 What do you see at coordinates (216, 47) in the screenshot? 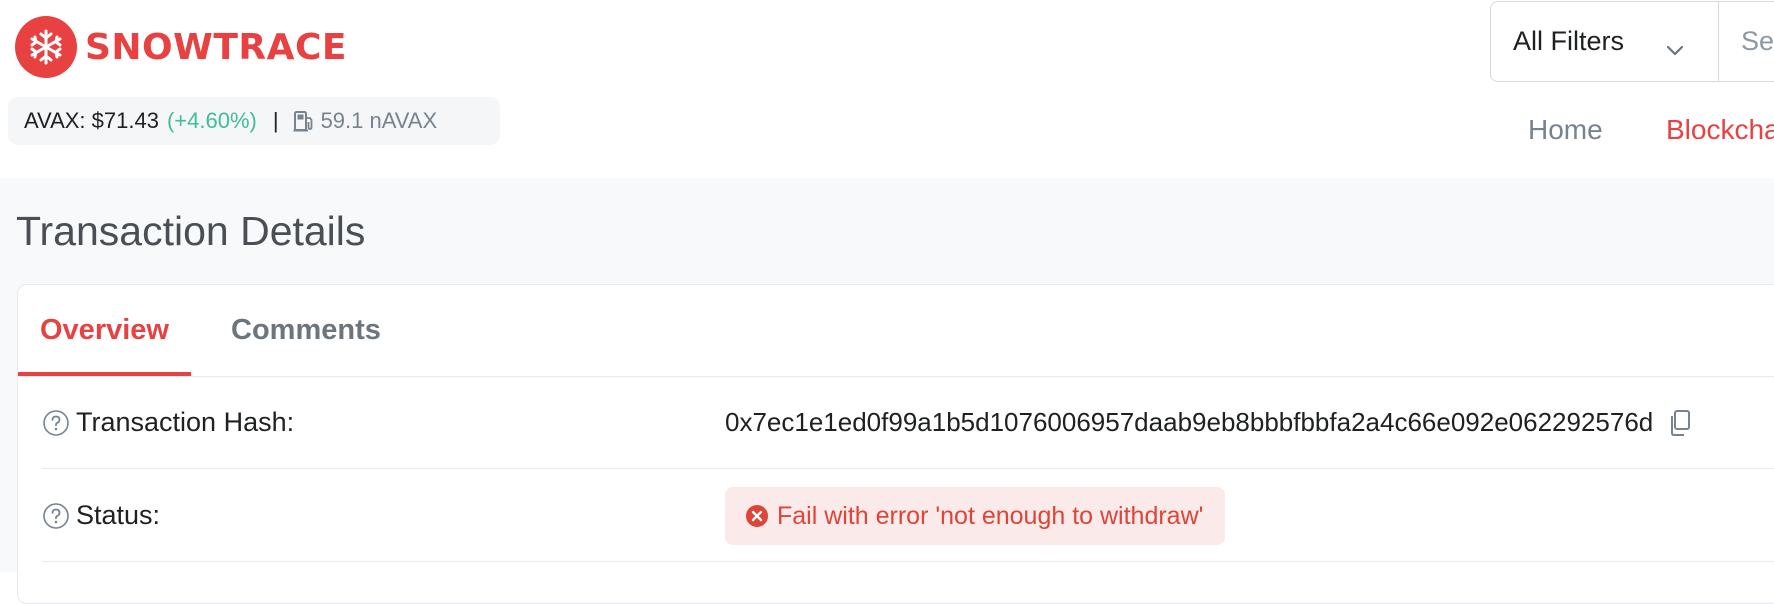
I see `brand-name: SNOWTRACE` at bounding box center [216, 47].